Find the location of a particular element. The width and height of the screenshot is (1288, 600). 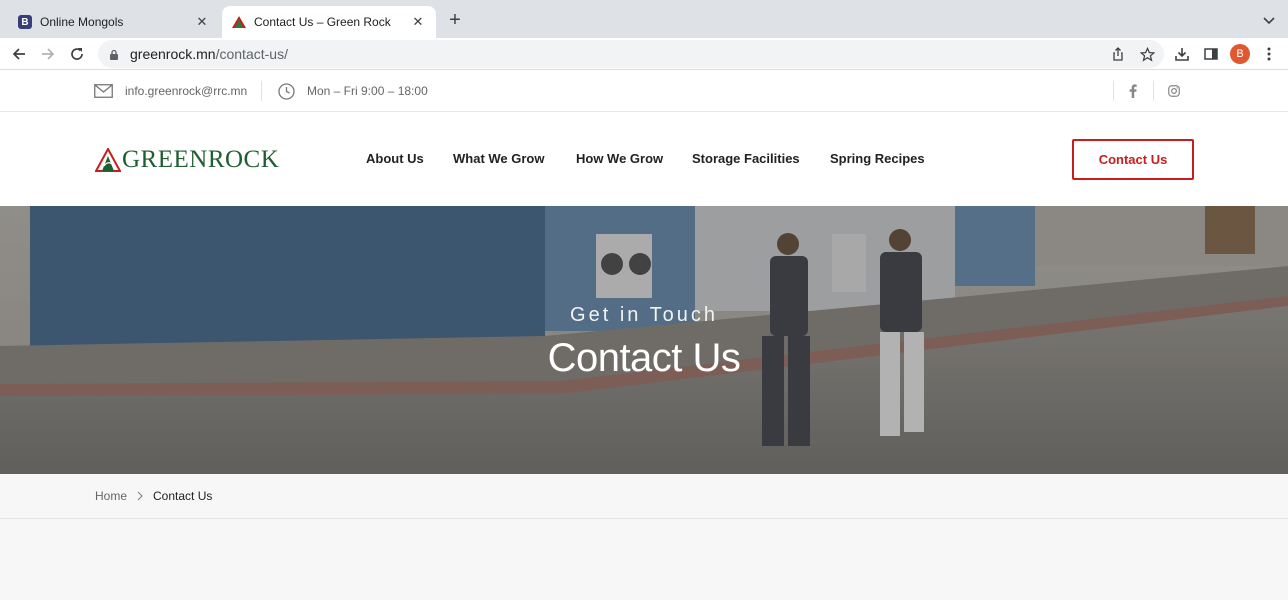

nav-storage-facilities: Storage Facilities is located at coordinates (746, 158).